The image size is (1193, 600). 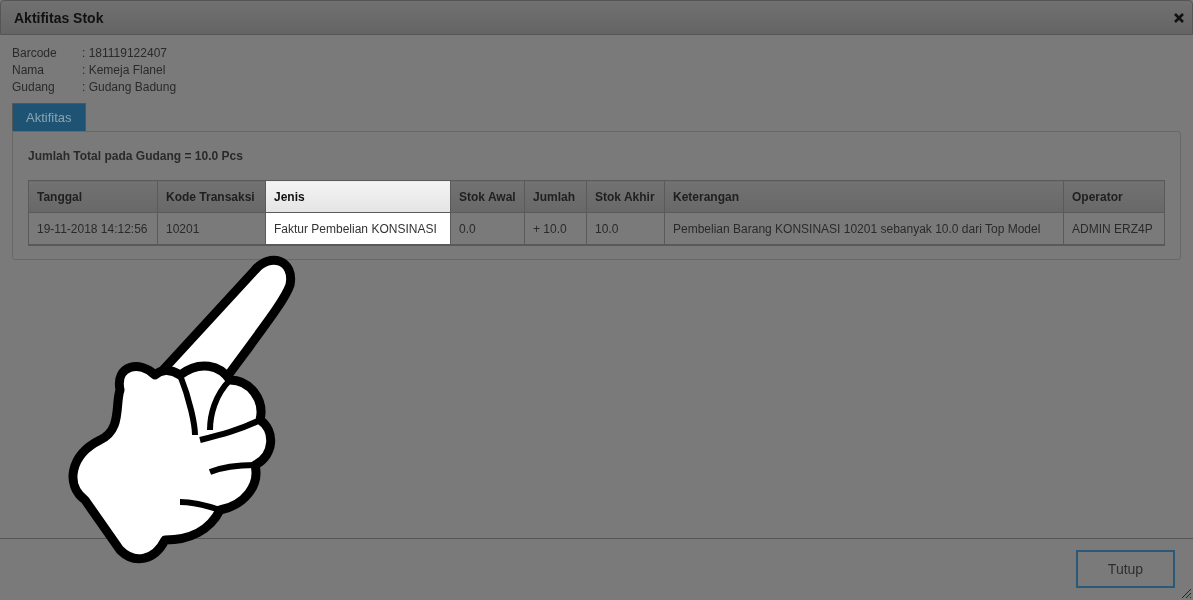 I want to click on table-cell: Faktur Pembelian KONSINASI, so click(x=358, y=228).